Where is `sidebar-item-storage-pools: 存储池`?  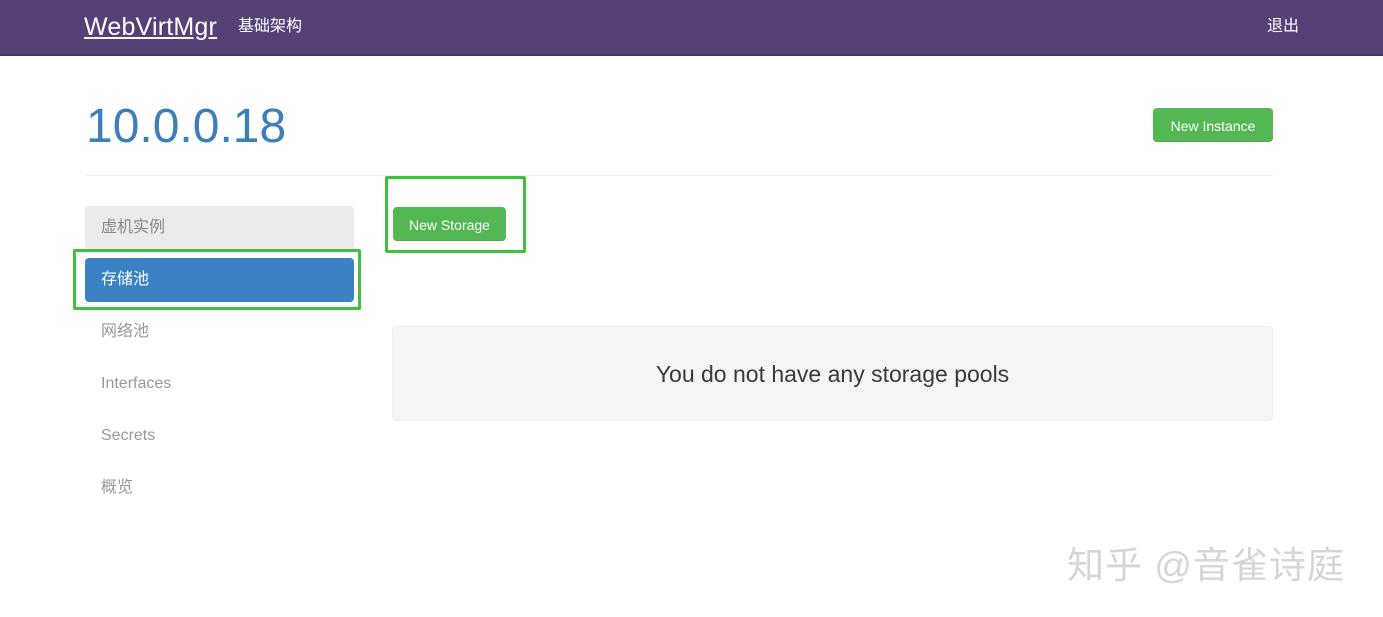
sidebar-item-storage-pools: 存储池 is located at coordinates (219, 280).